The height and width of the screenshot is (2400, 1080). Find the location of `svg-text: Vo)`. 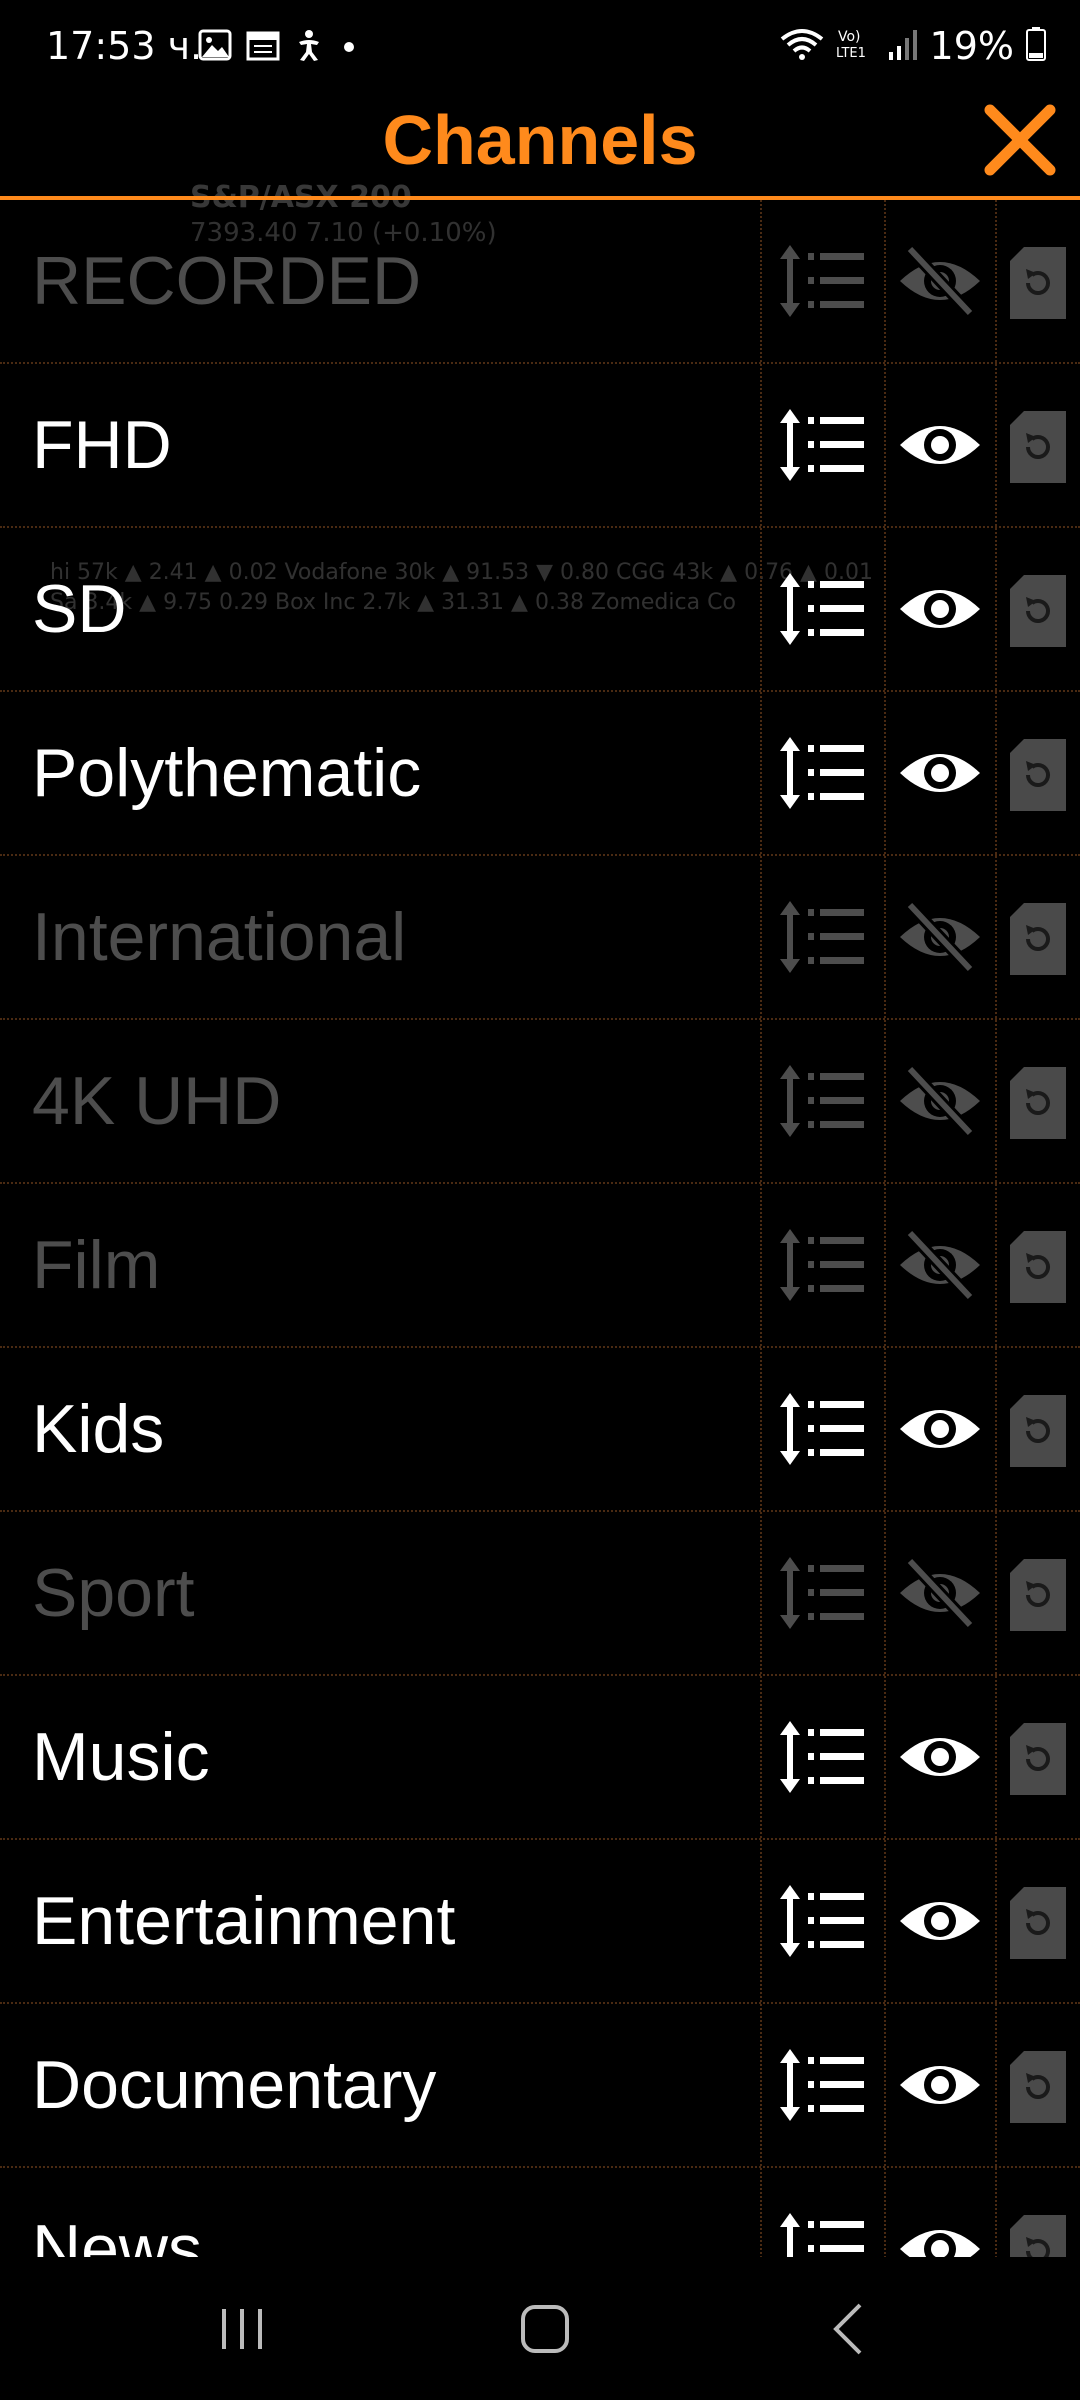

svg-text: Vo) is located at coordinates (849, 37).